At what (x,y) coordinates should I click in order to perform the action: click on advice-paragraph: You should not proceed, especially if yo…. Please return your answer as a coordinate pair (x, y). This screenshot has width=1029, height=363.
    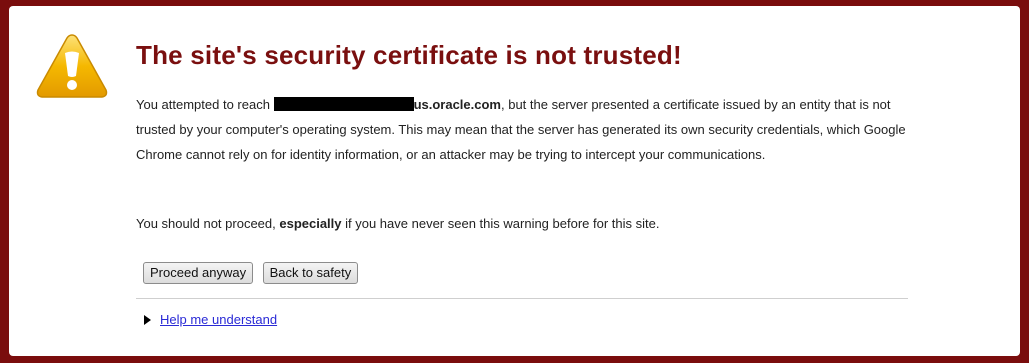
    Looking at the image, I should click on (521, 223).